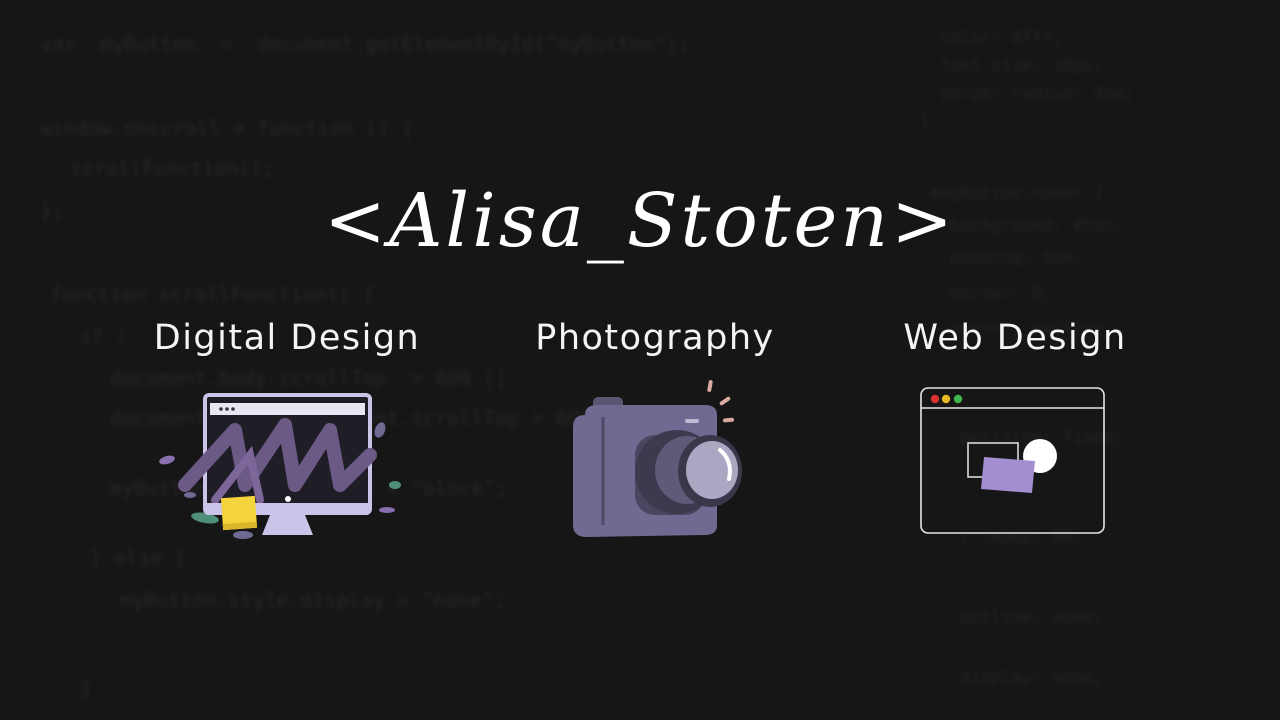 The height and width of the screenshot is (720, 1280). Describe the element at coordinates (1015, 338) in the screenshot. I see `service-label-web-design: Web Design` at that location.